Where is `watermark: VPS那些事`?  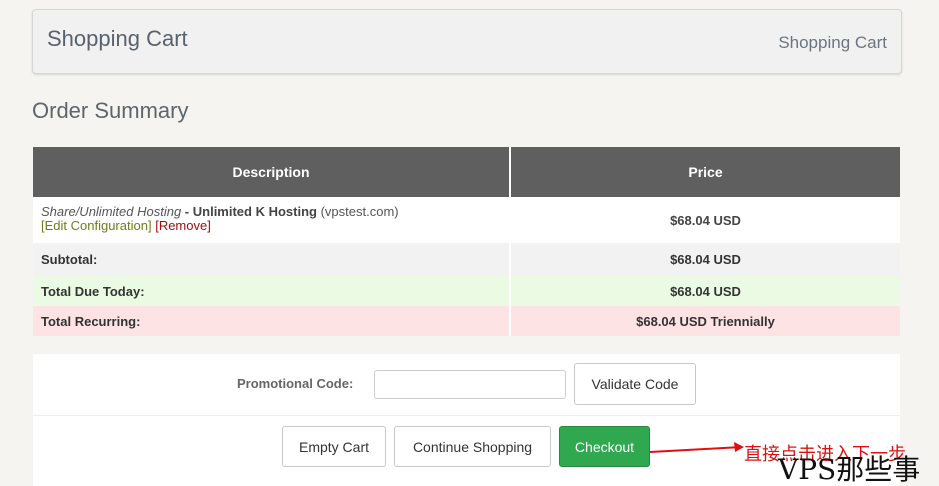 watermark: VPS那些事 is located at coordinates (849, 469).